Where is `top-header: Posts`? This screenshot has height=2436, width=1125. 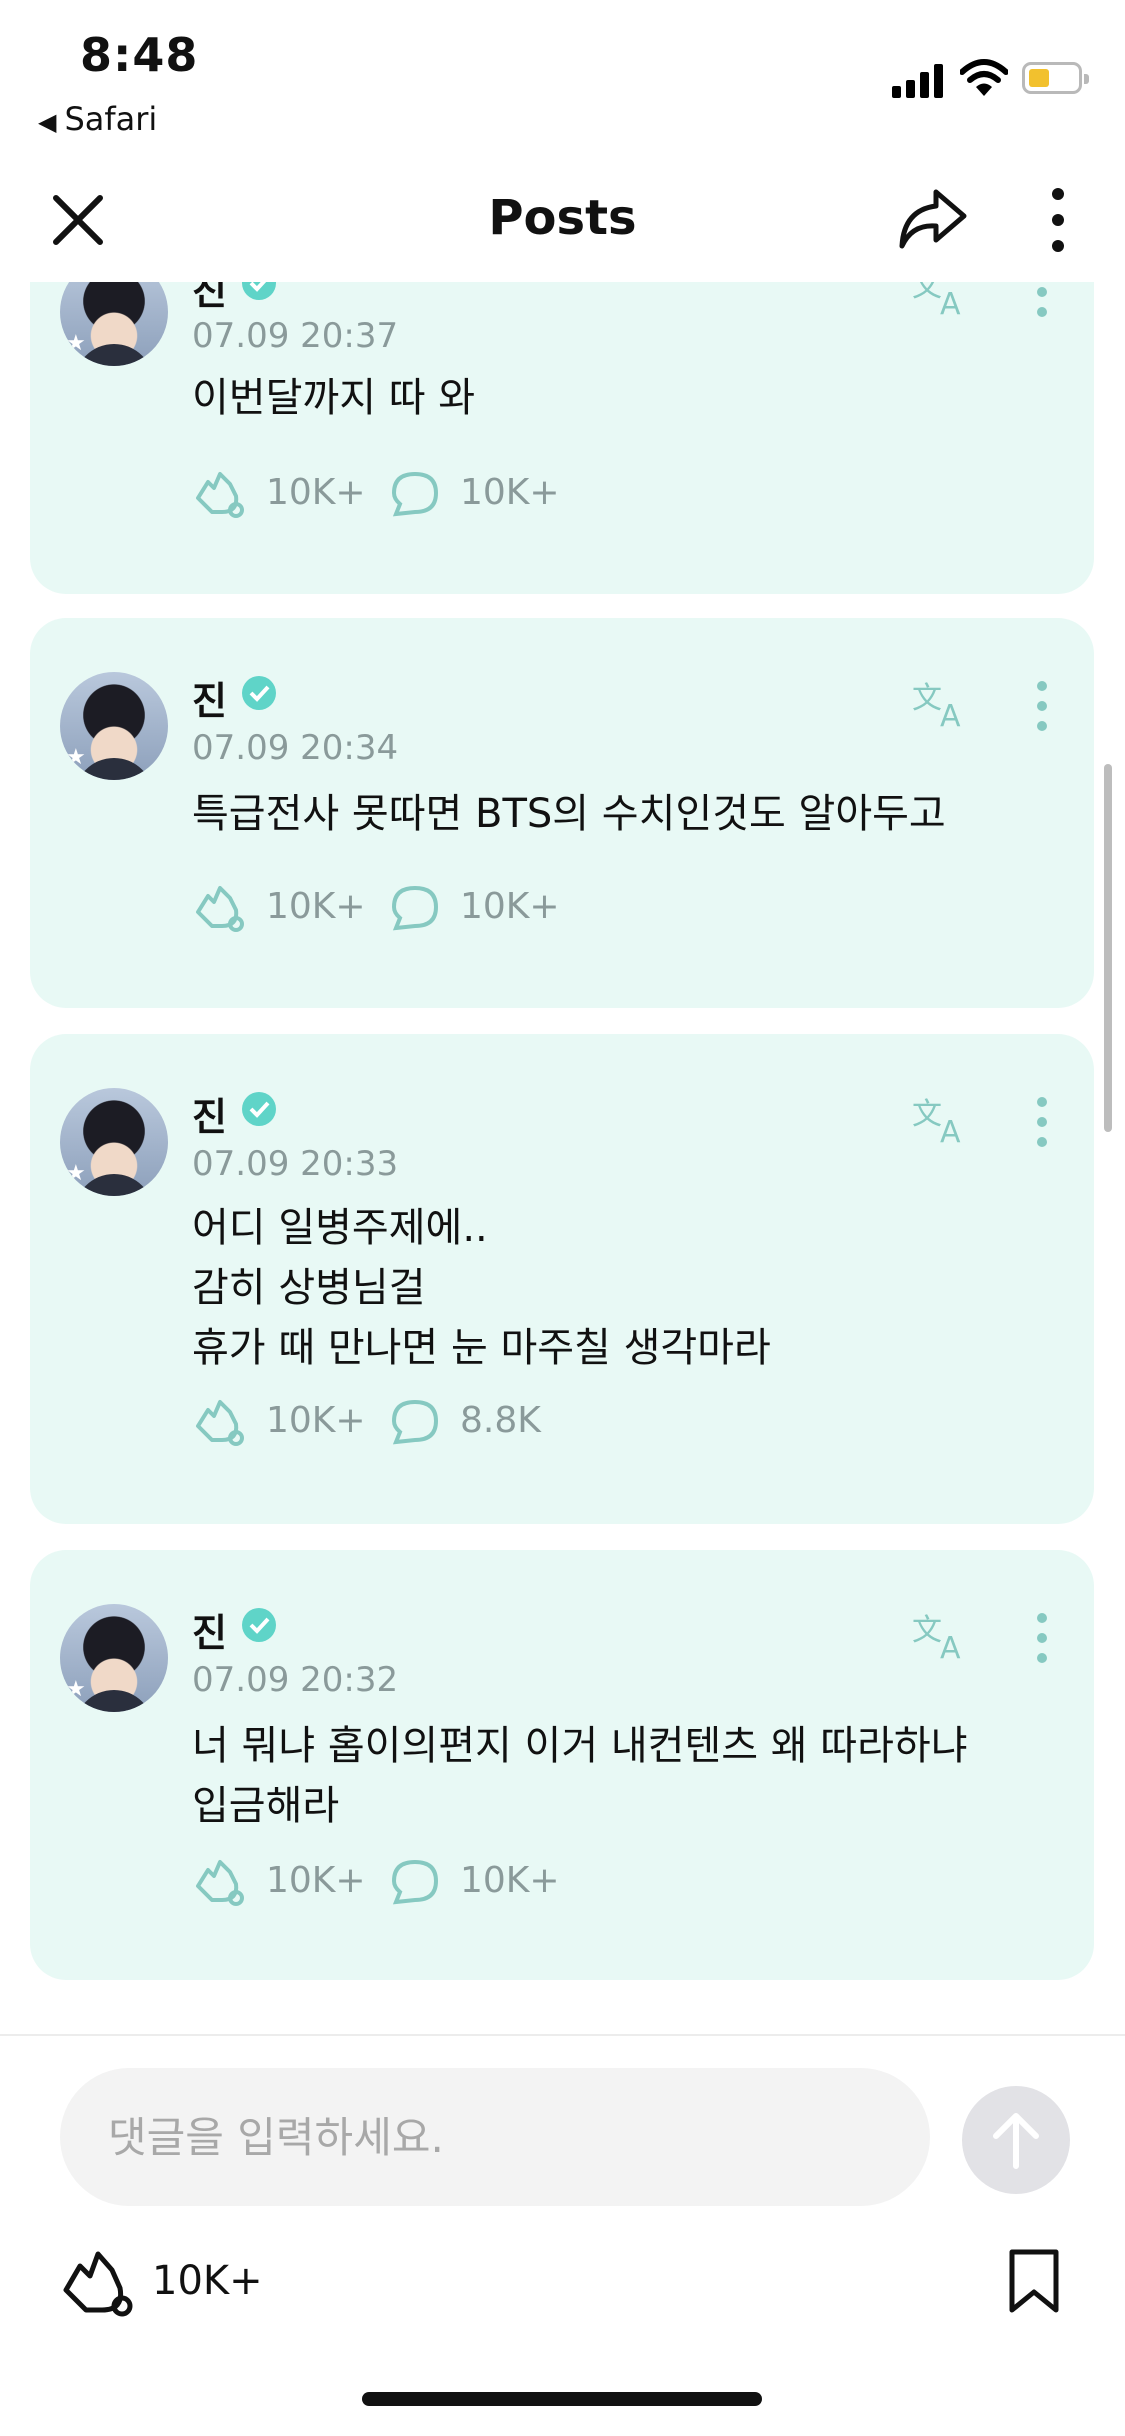
top-header: Posts is located at coordinates (562, 221).